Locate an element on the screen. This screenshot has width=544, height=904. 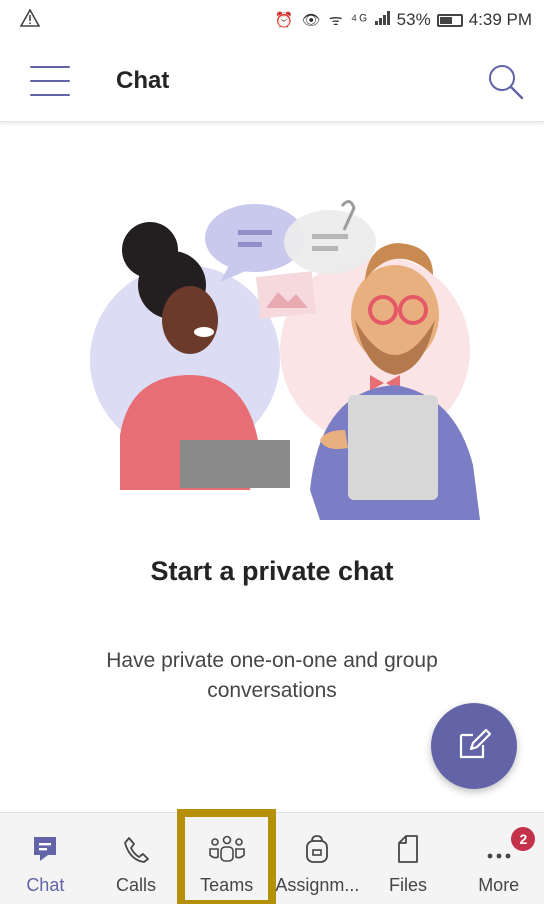
hamburger-menu-icon is located at coordinates (50, 80).